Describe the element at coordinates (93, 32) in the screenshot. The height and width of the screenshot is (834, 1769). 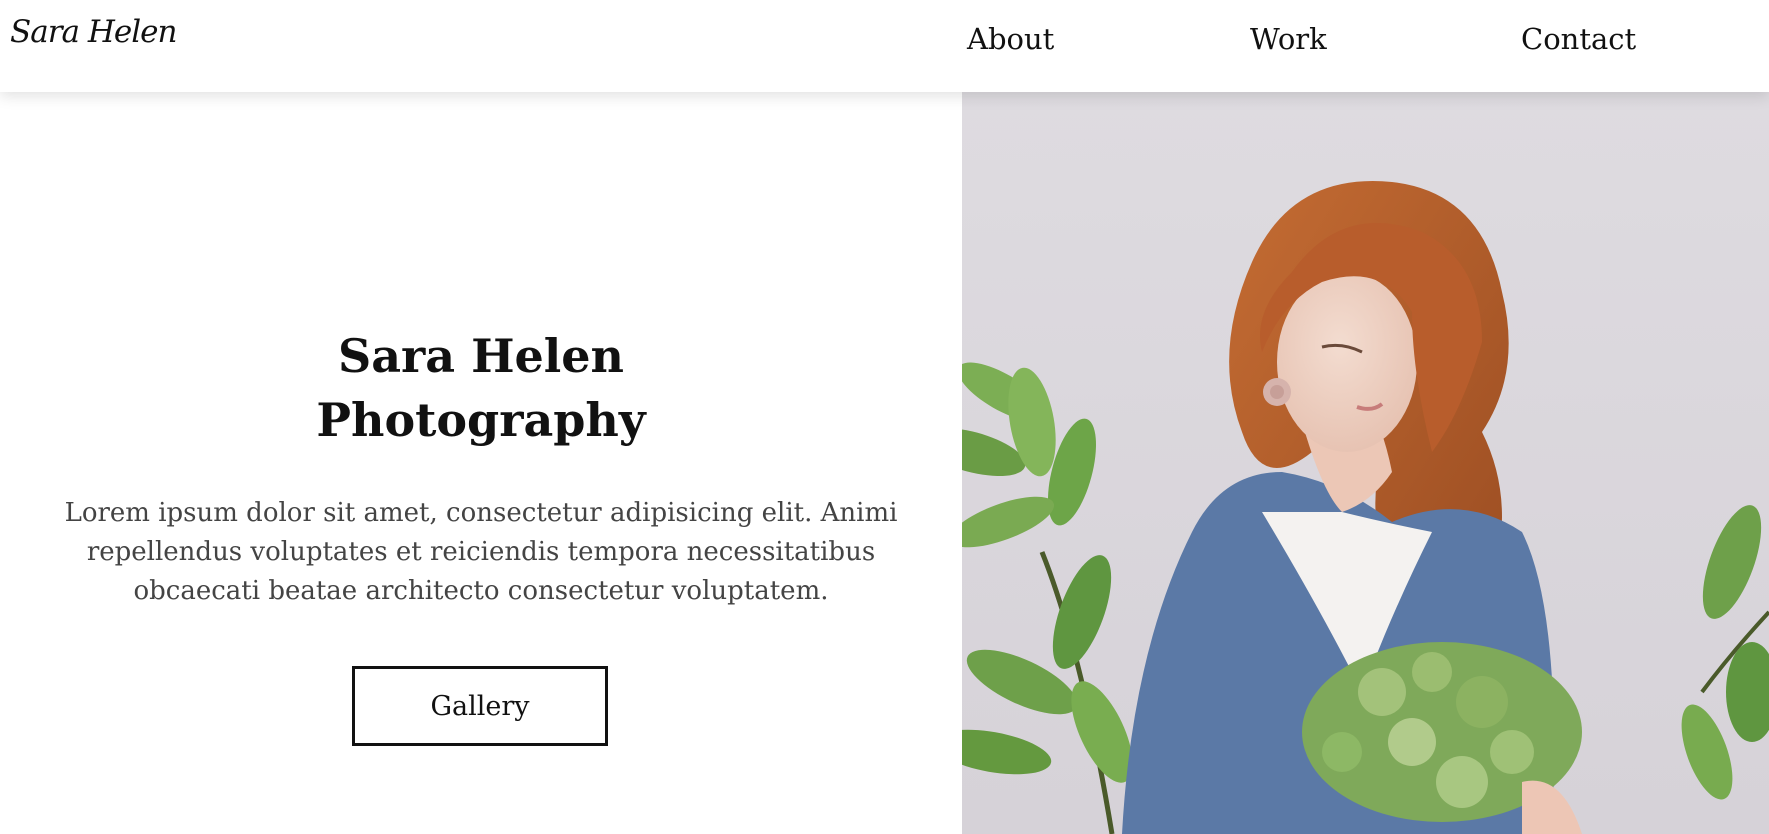
I see `site-logo: Sara Helen` at that location.